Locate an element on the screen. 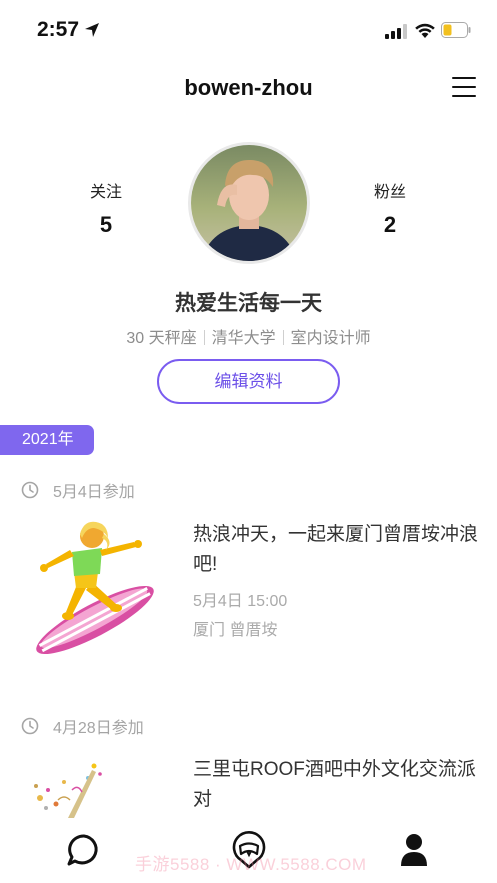 The height and width of the screenshot is (883, 497). watermark: 手游5588 · WWW.5588.COM is located at coordinates (251, 864).